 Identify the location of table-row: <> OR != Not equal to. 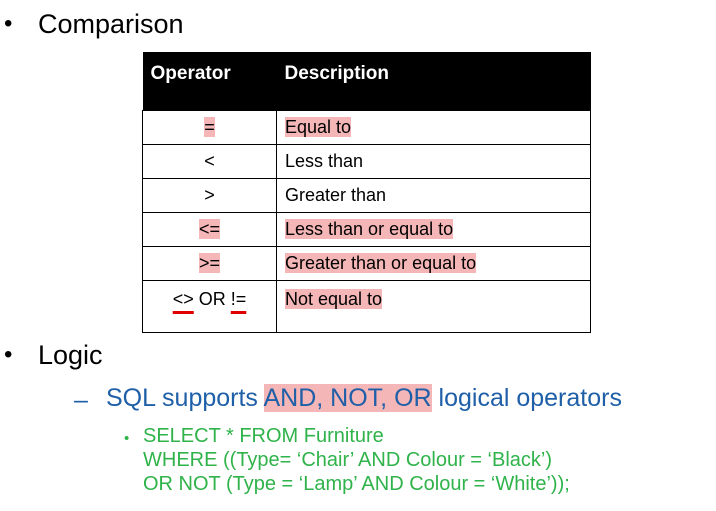
(366, 306).